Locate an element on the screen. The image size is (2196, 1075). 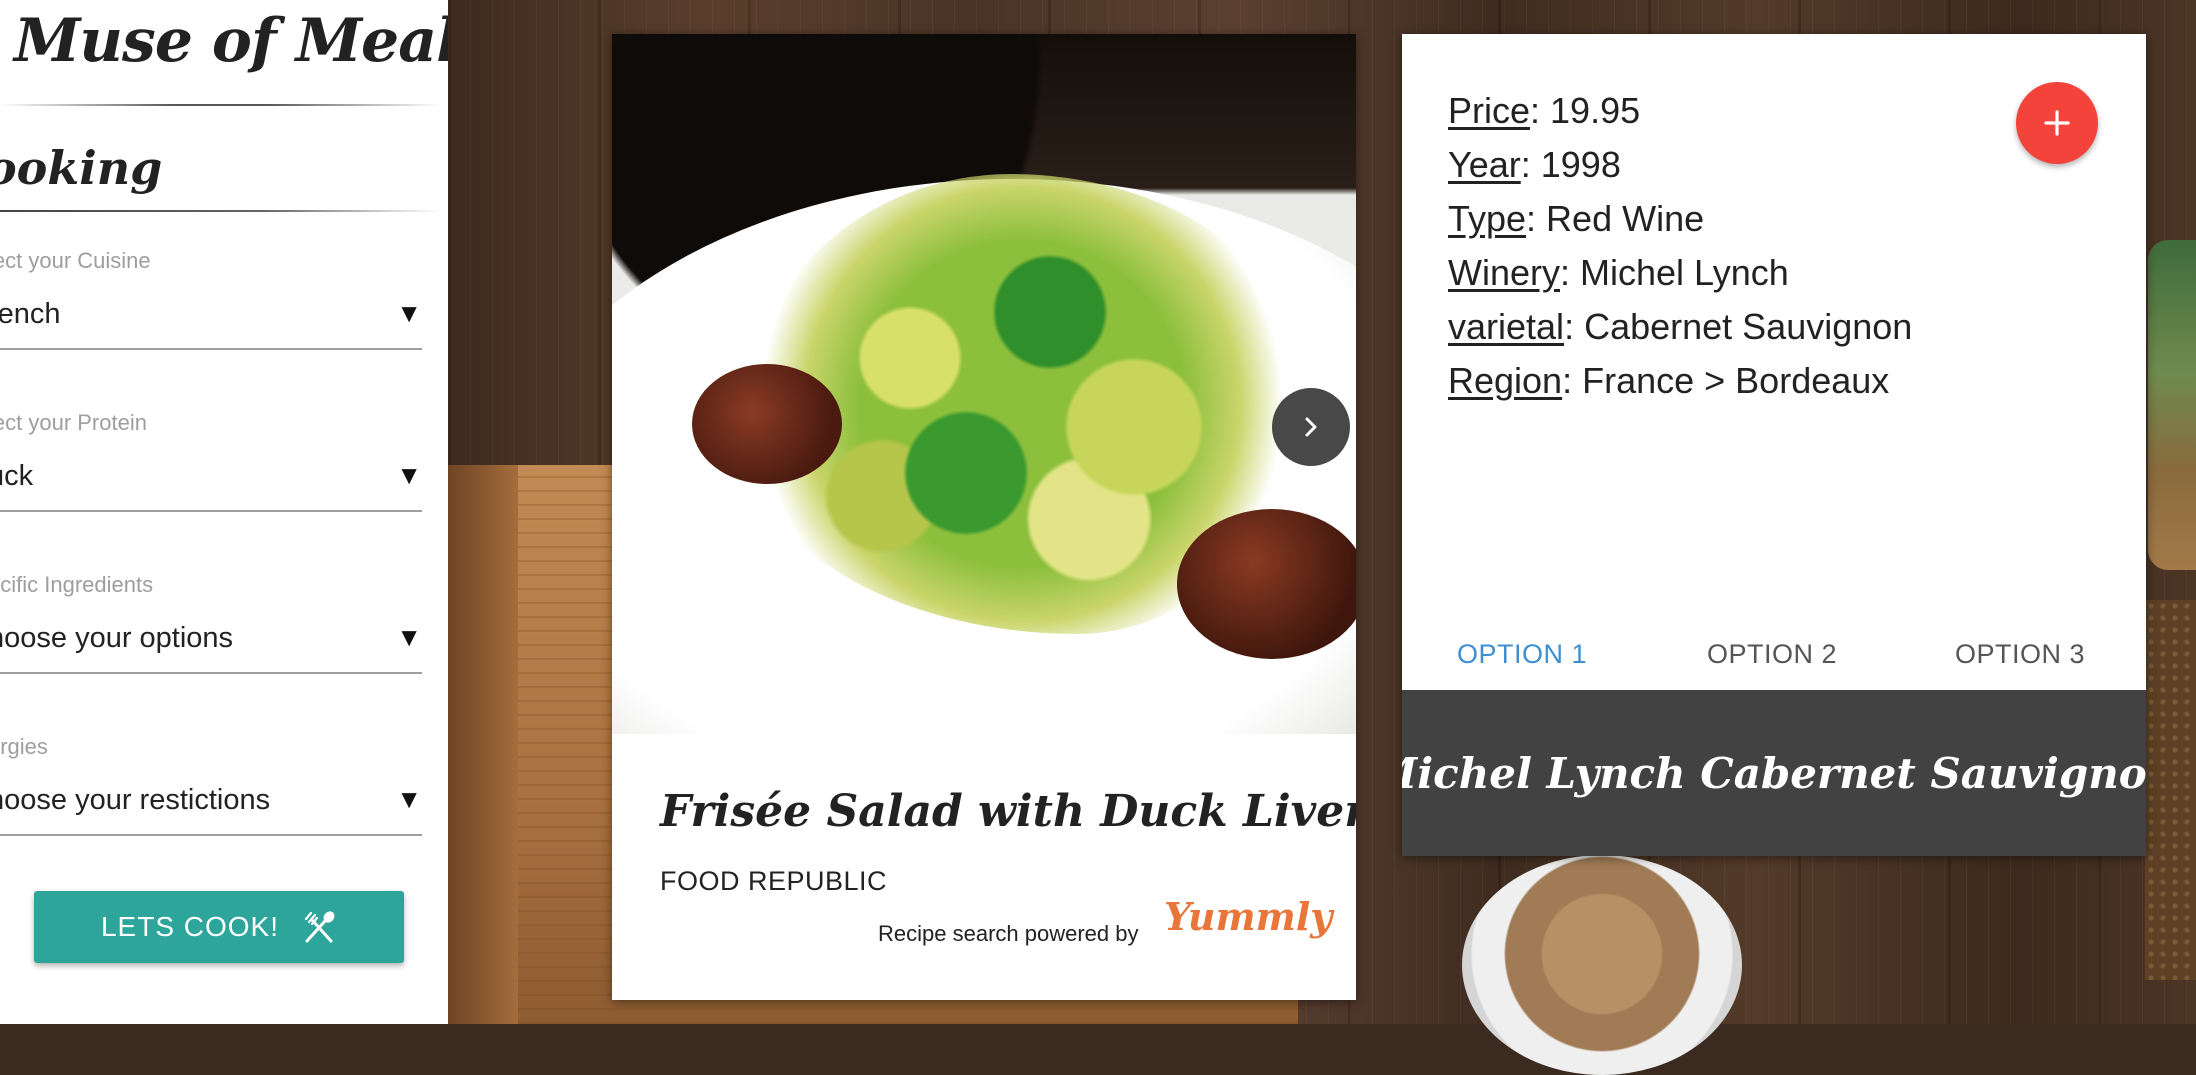
wine-name-bar: Michel Lynch Cabernet Sauvignon is located at coordinates (1774, 773).